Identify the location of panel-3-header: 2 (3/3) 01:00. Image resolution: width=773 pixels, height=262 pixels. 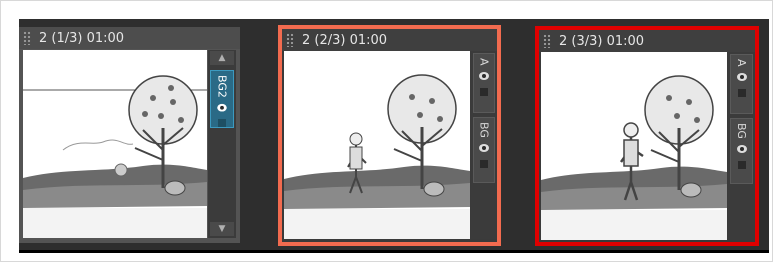
(647, 41).